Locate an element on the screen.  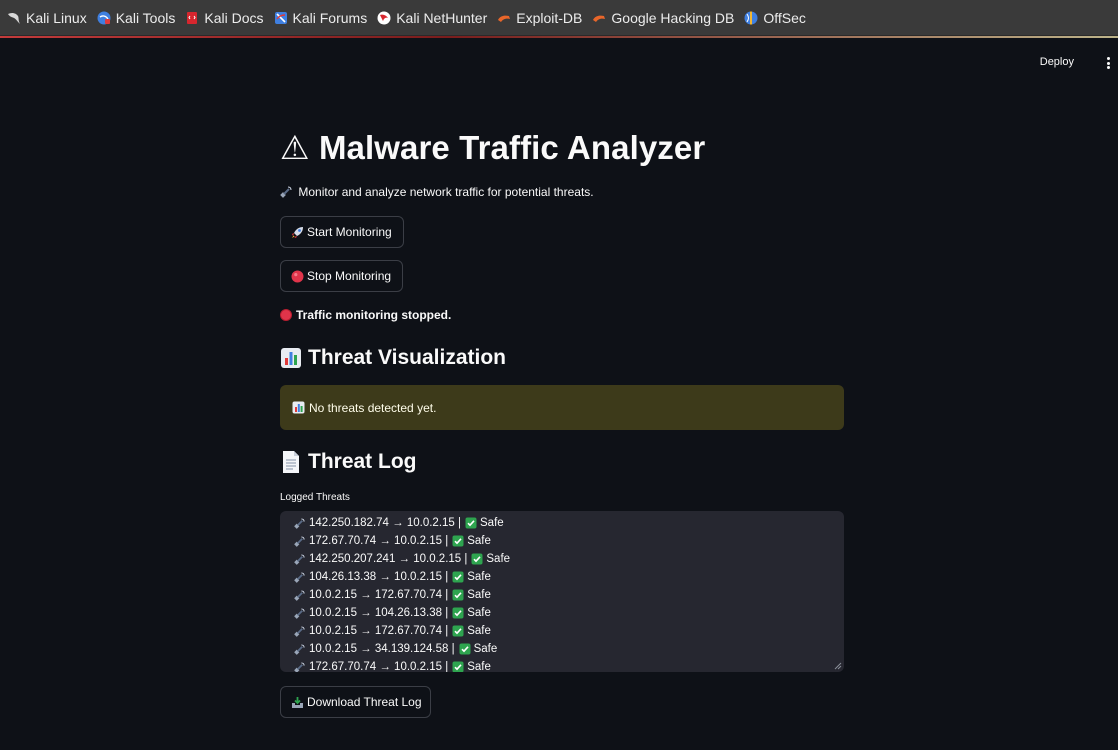
bookmark-label: Kali Docs is located at coordinates (234, 17).